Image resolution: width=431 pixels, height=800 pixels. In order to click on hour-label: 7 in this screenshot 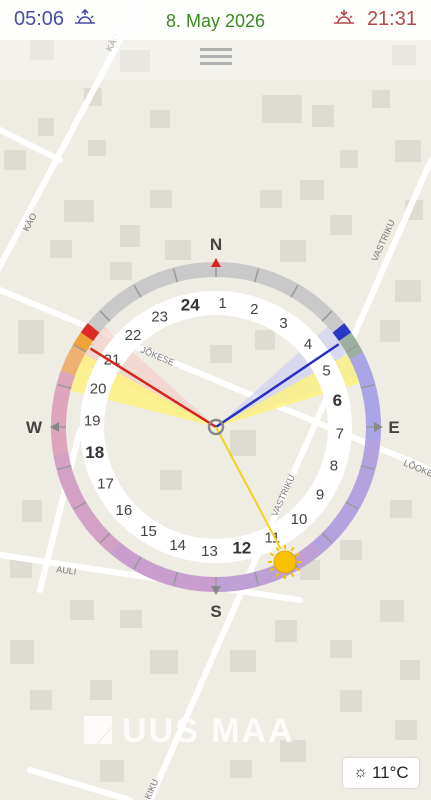, I will do `click(340, 434)`.